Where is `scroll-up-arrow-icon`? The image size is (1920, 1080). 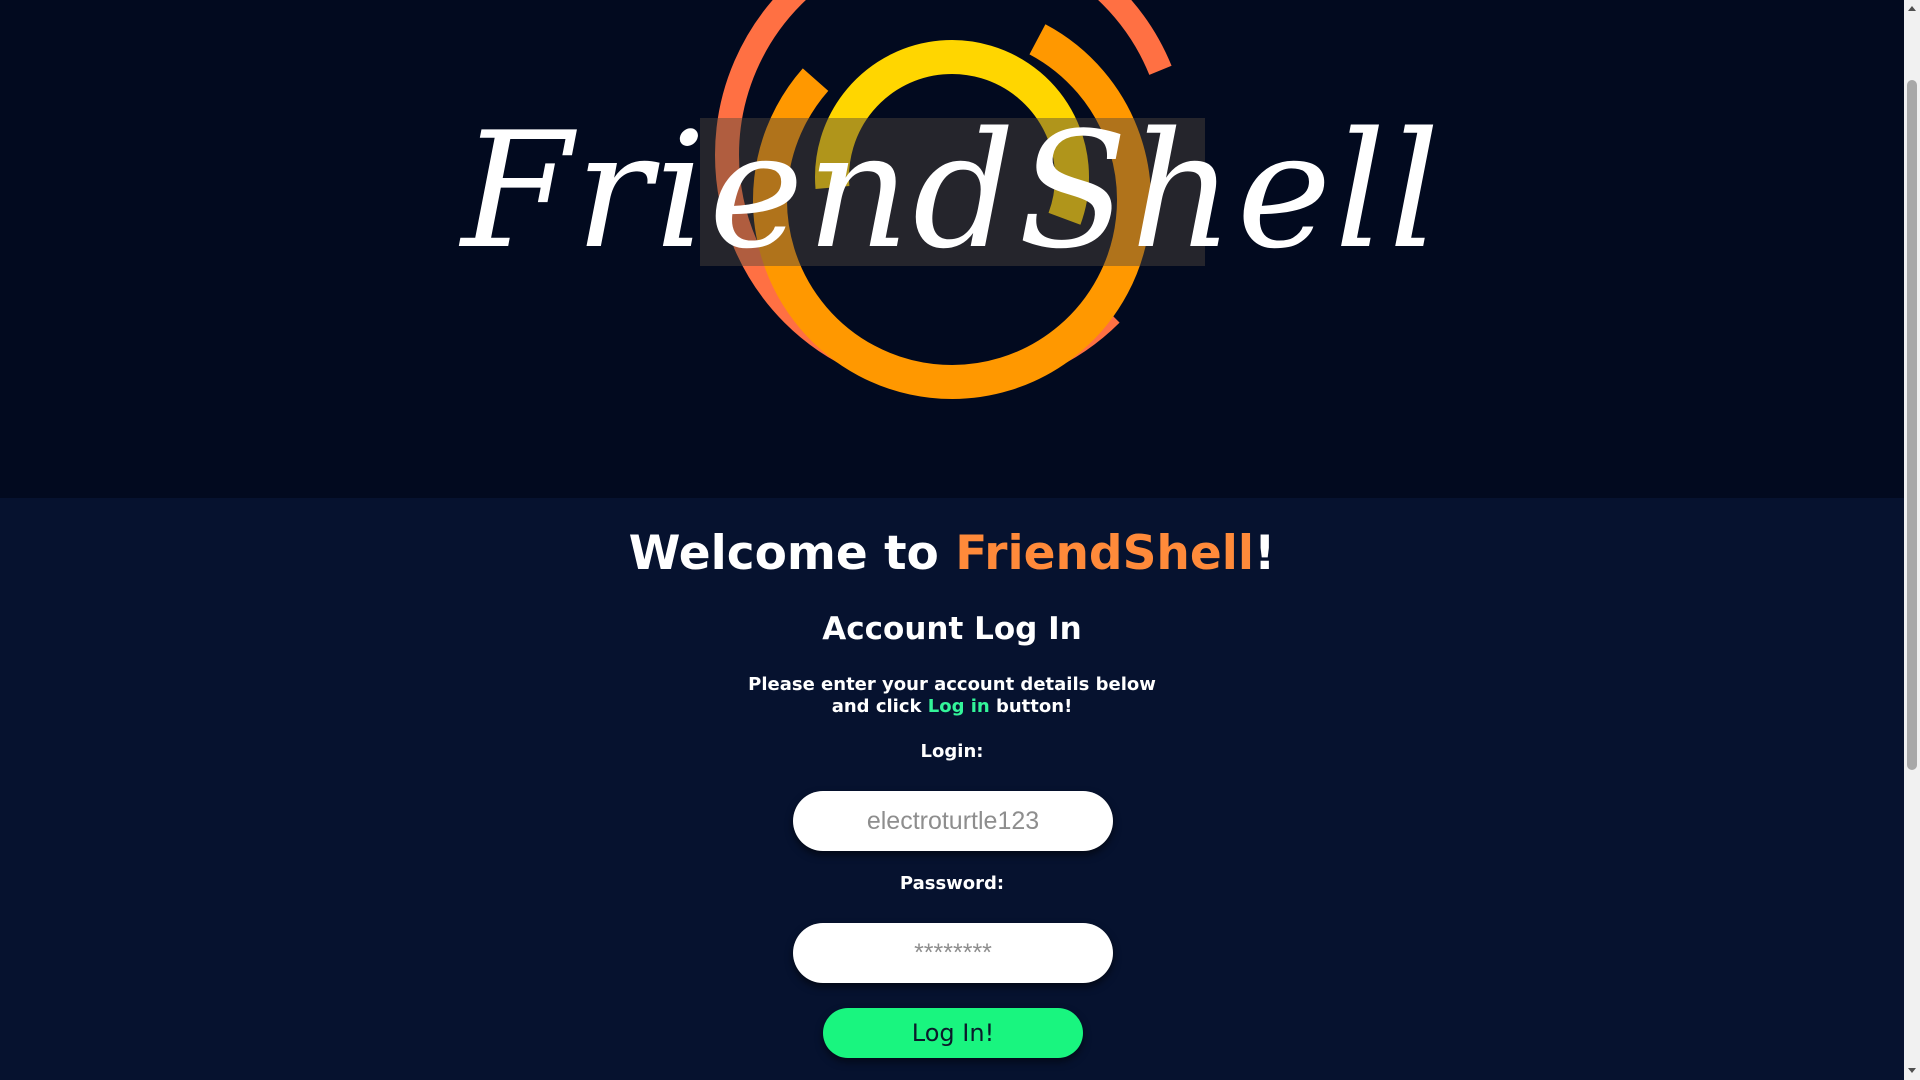
scroll-up-arrow-icon is located at coordinates (1912, 8).